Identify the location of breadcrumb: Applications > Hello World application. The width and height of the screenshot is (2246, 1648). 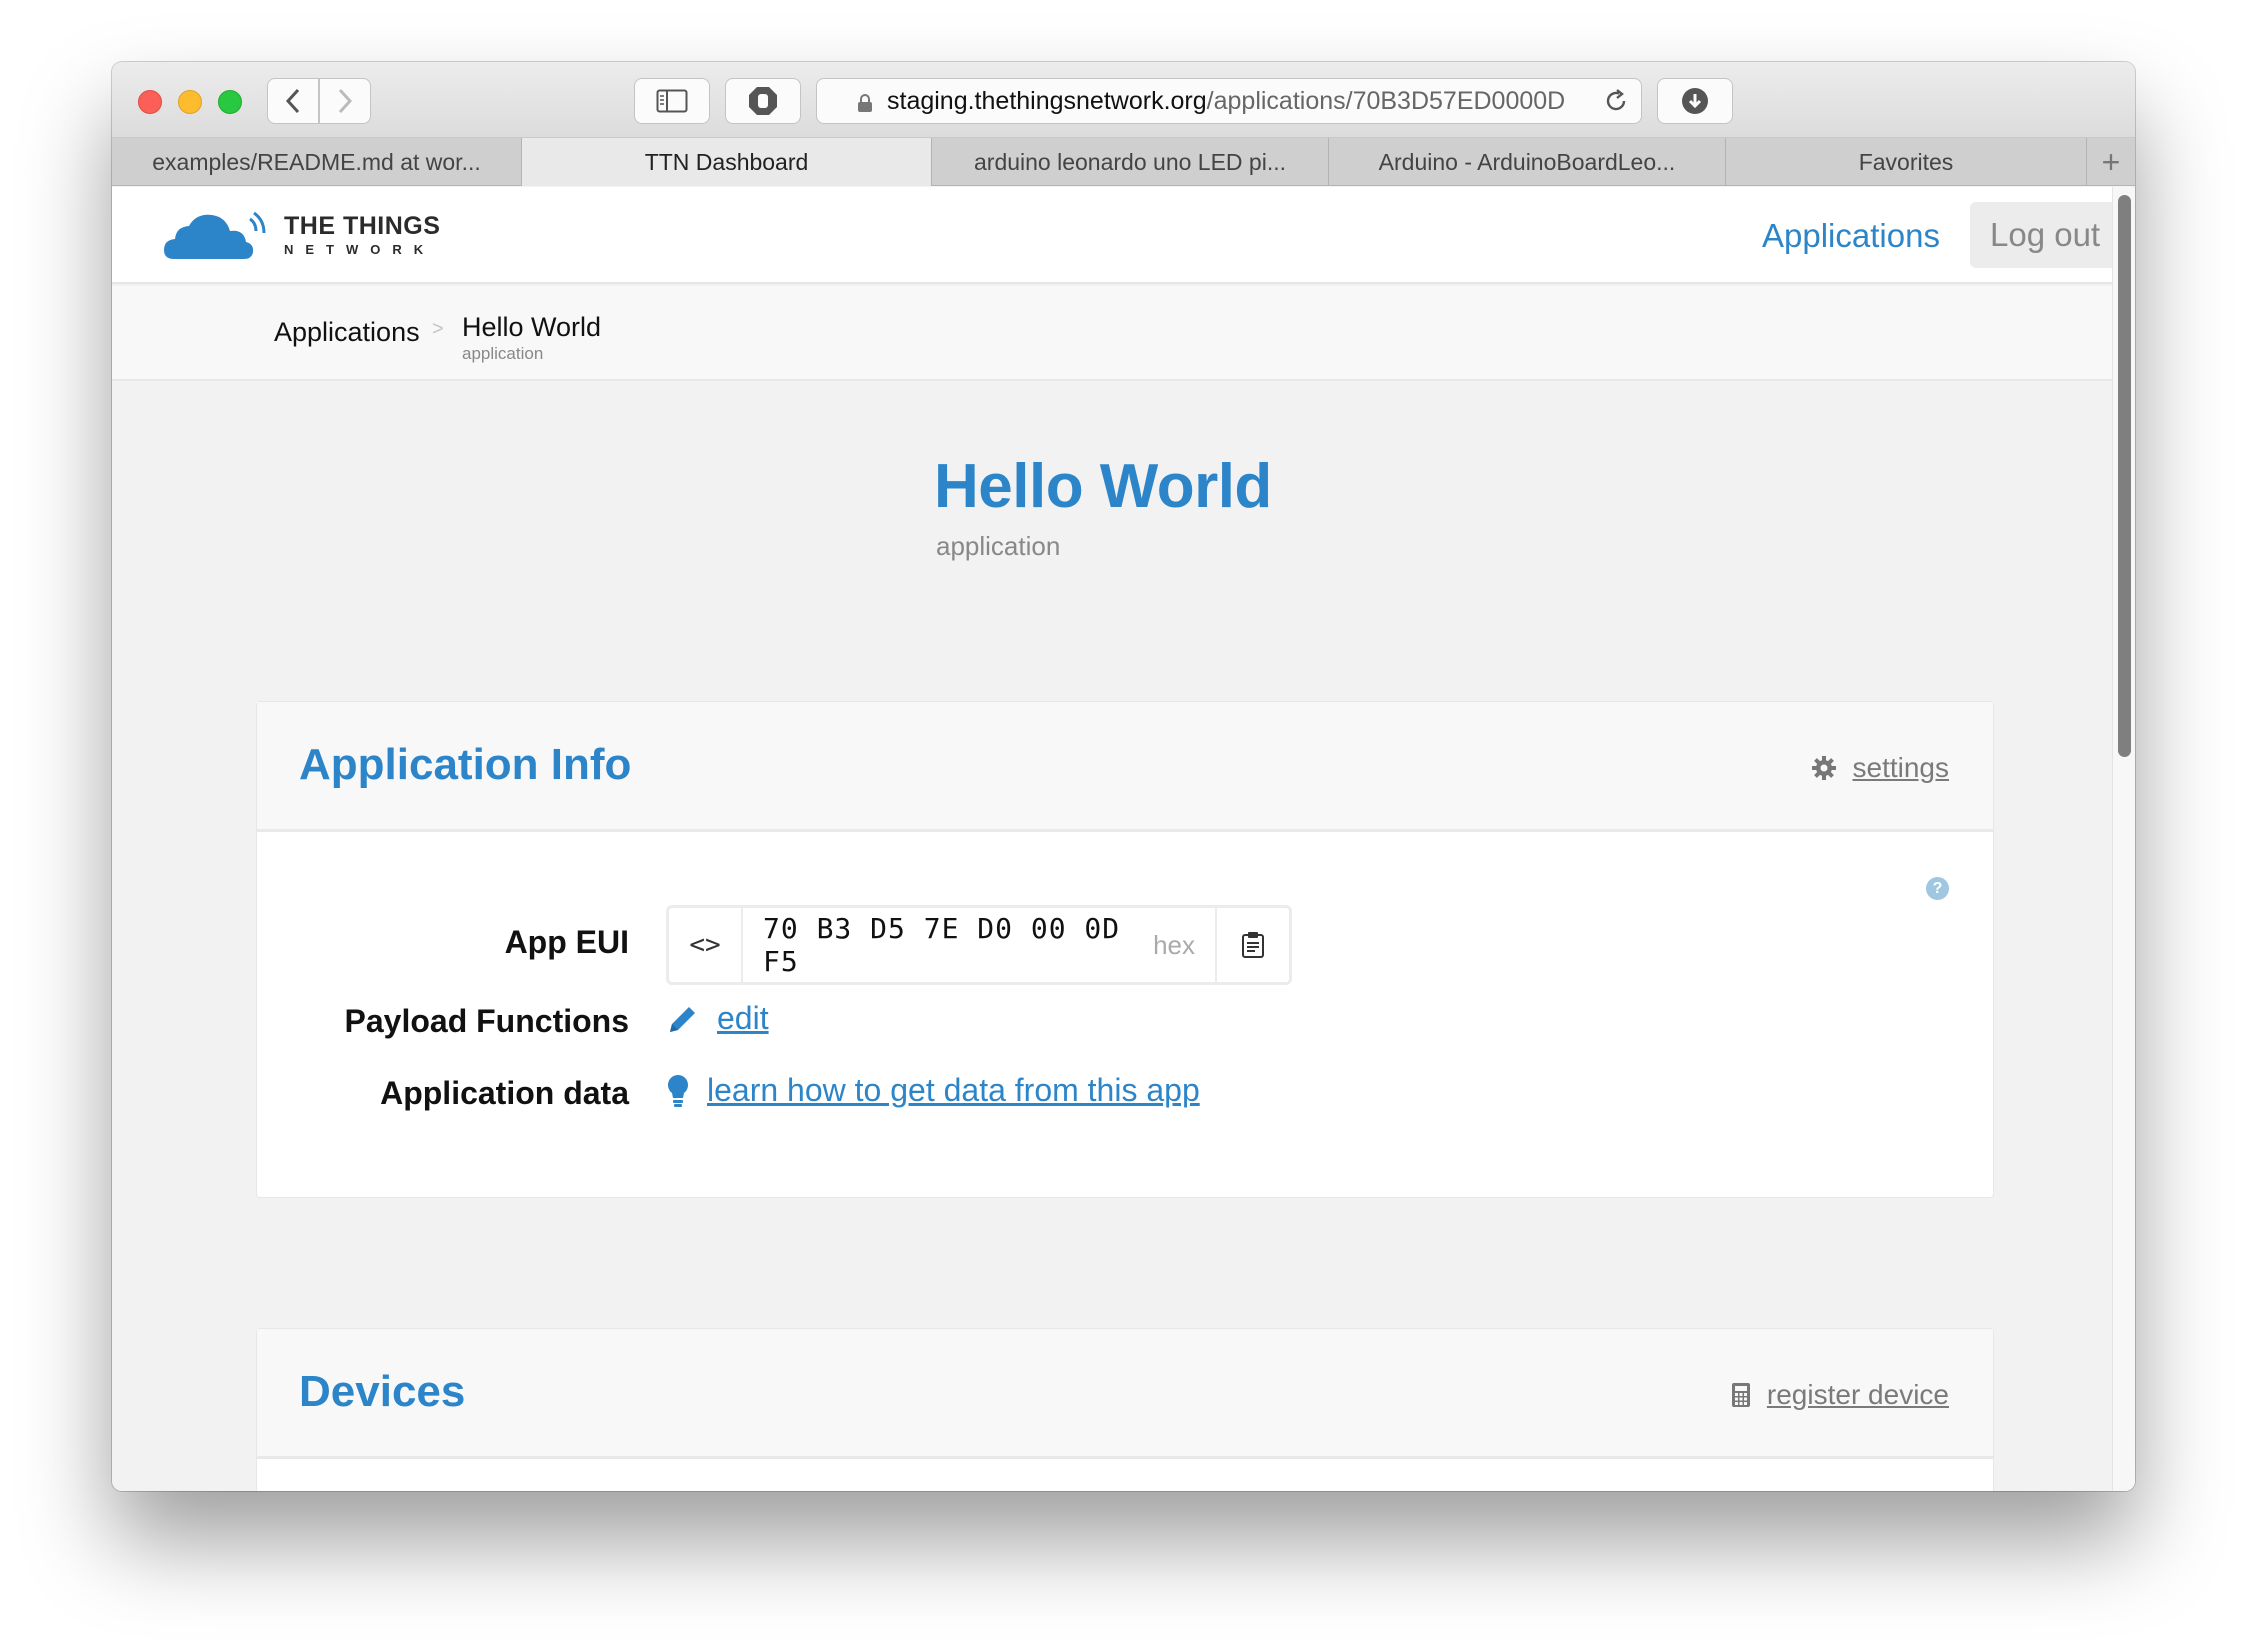
(1112, 333).